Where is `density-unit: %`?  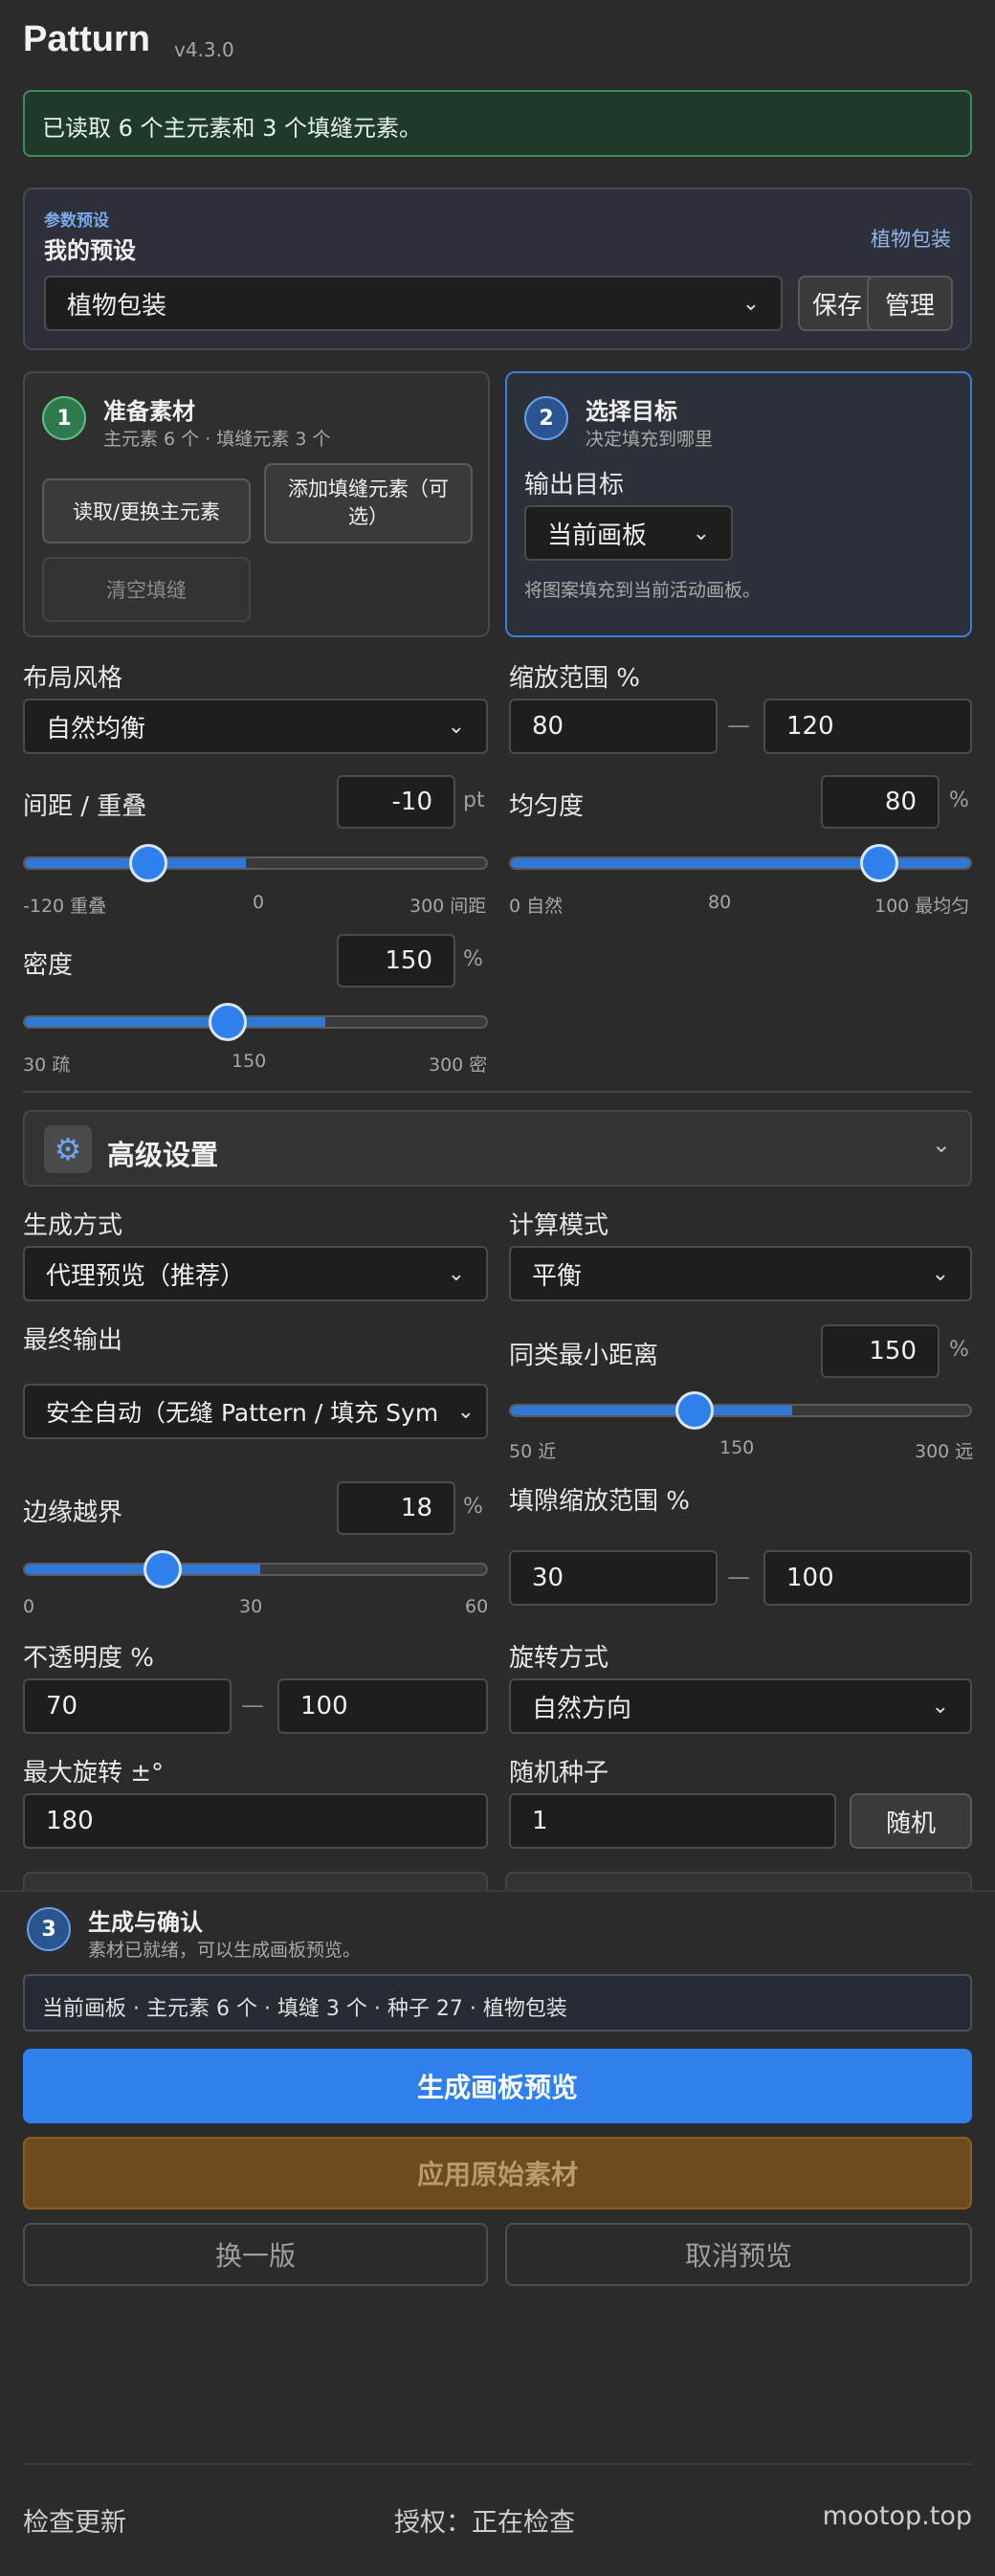 density-unit: % is located at coordinates (473, 959).